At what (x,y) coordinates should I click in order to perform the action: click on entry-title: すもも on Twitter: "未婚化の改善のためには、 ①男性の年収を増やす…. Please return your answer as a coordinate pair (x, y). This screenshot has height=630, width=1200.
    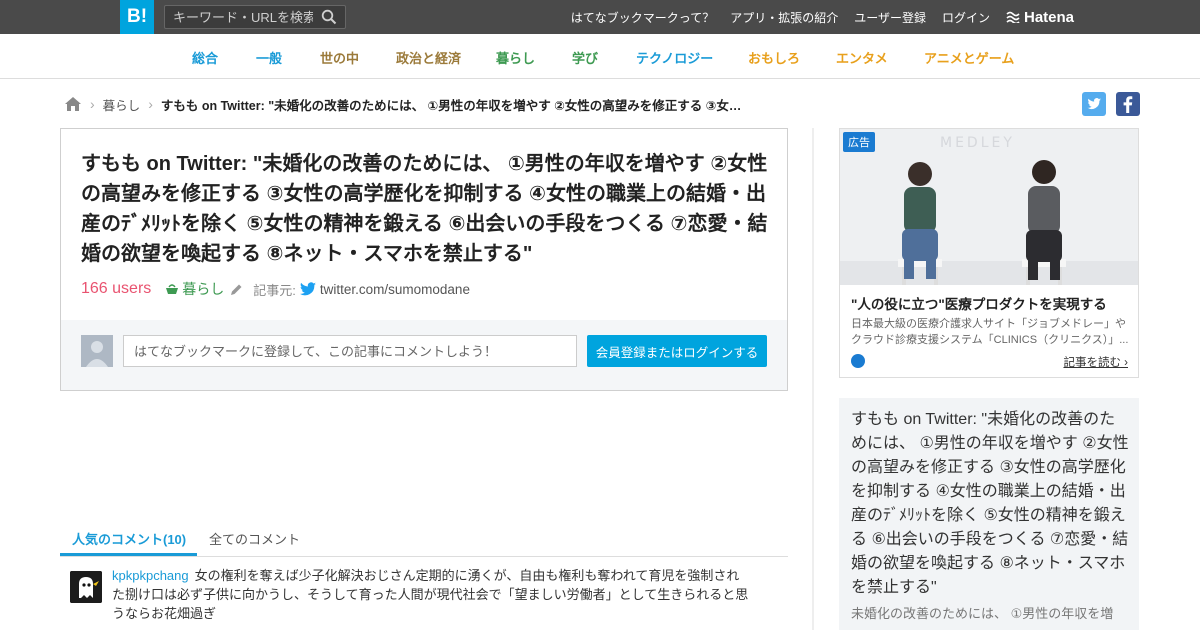
    Looking at the image, I should click on (426, 209).